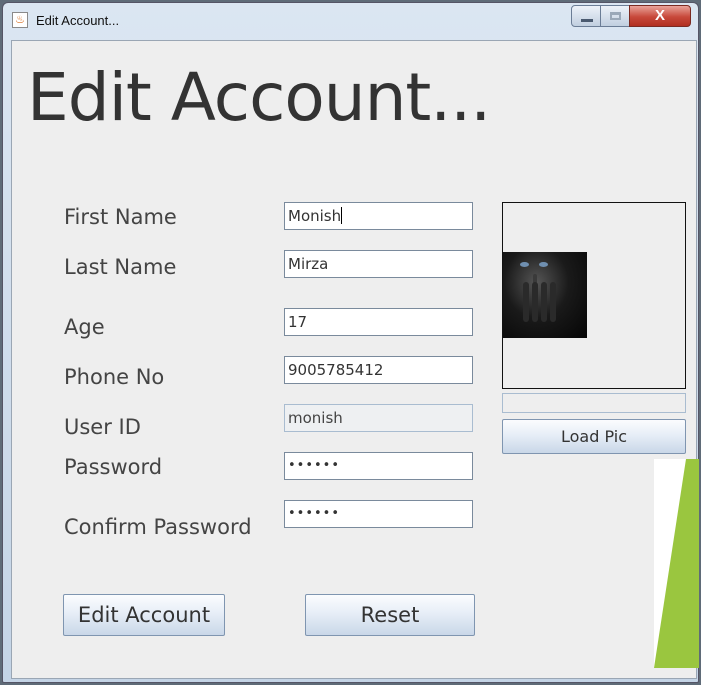 The height and width of the screenshot is (685, 701). Describe the element at coordinates (524, 264) in the screenshot. I see `photo-eye-left` at that location.